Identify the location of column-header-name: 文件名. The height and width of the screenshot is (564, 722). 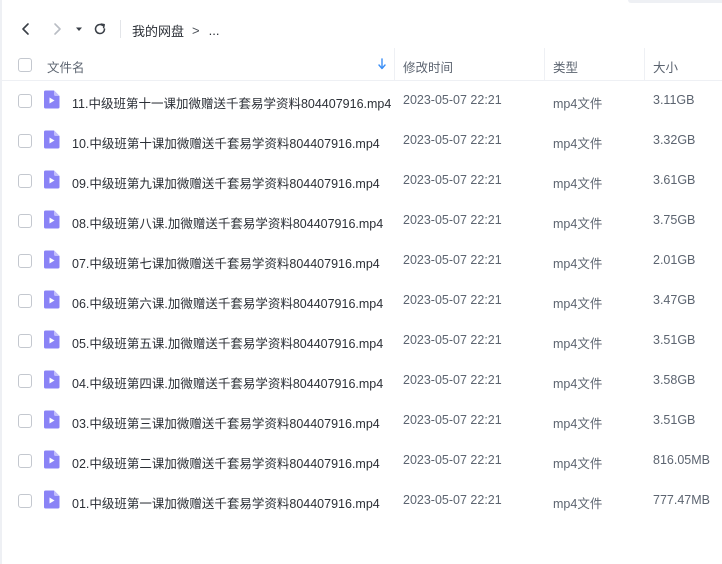
(66, 66).